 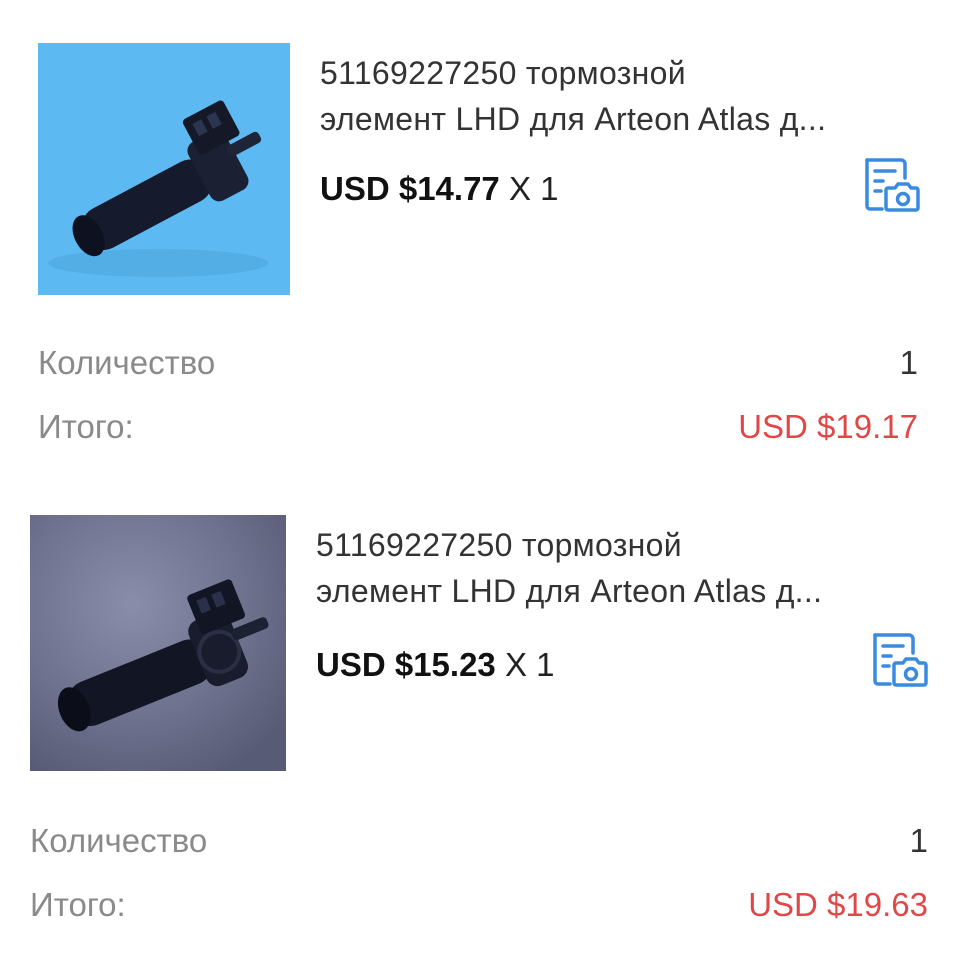 I want to click on total-row: Итого: USD $19.63, so click(x=480, y=905).